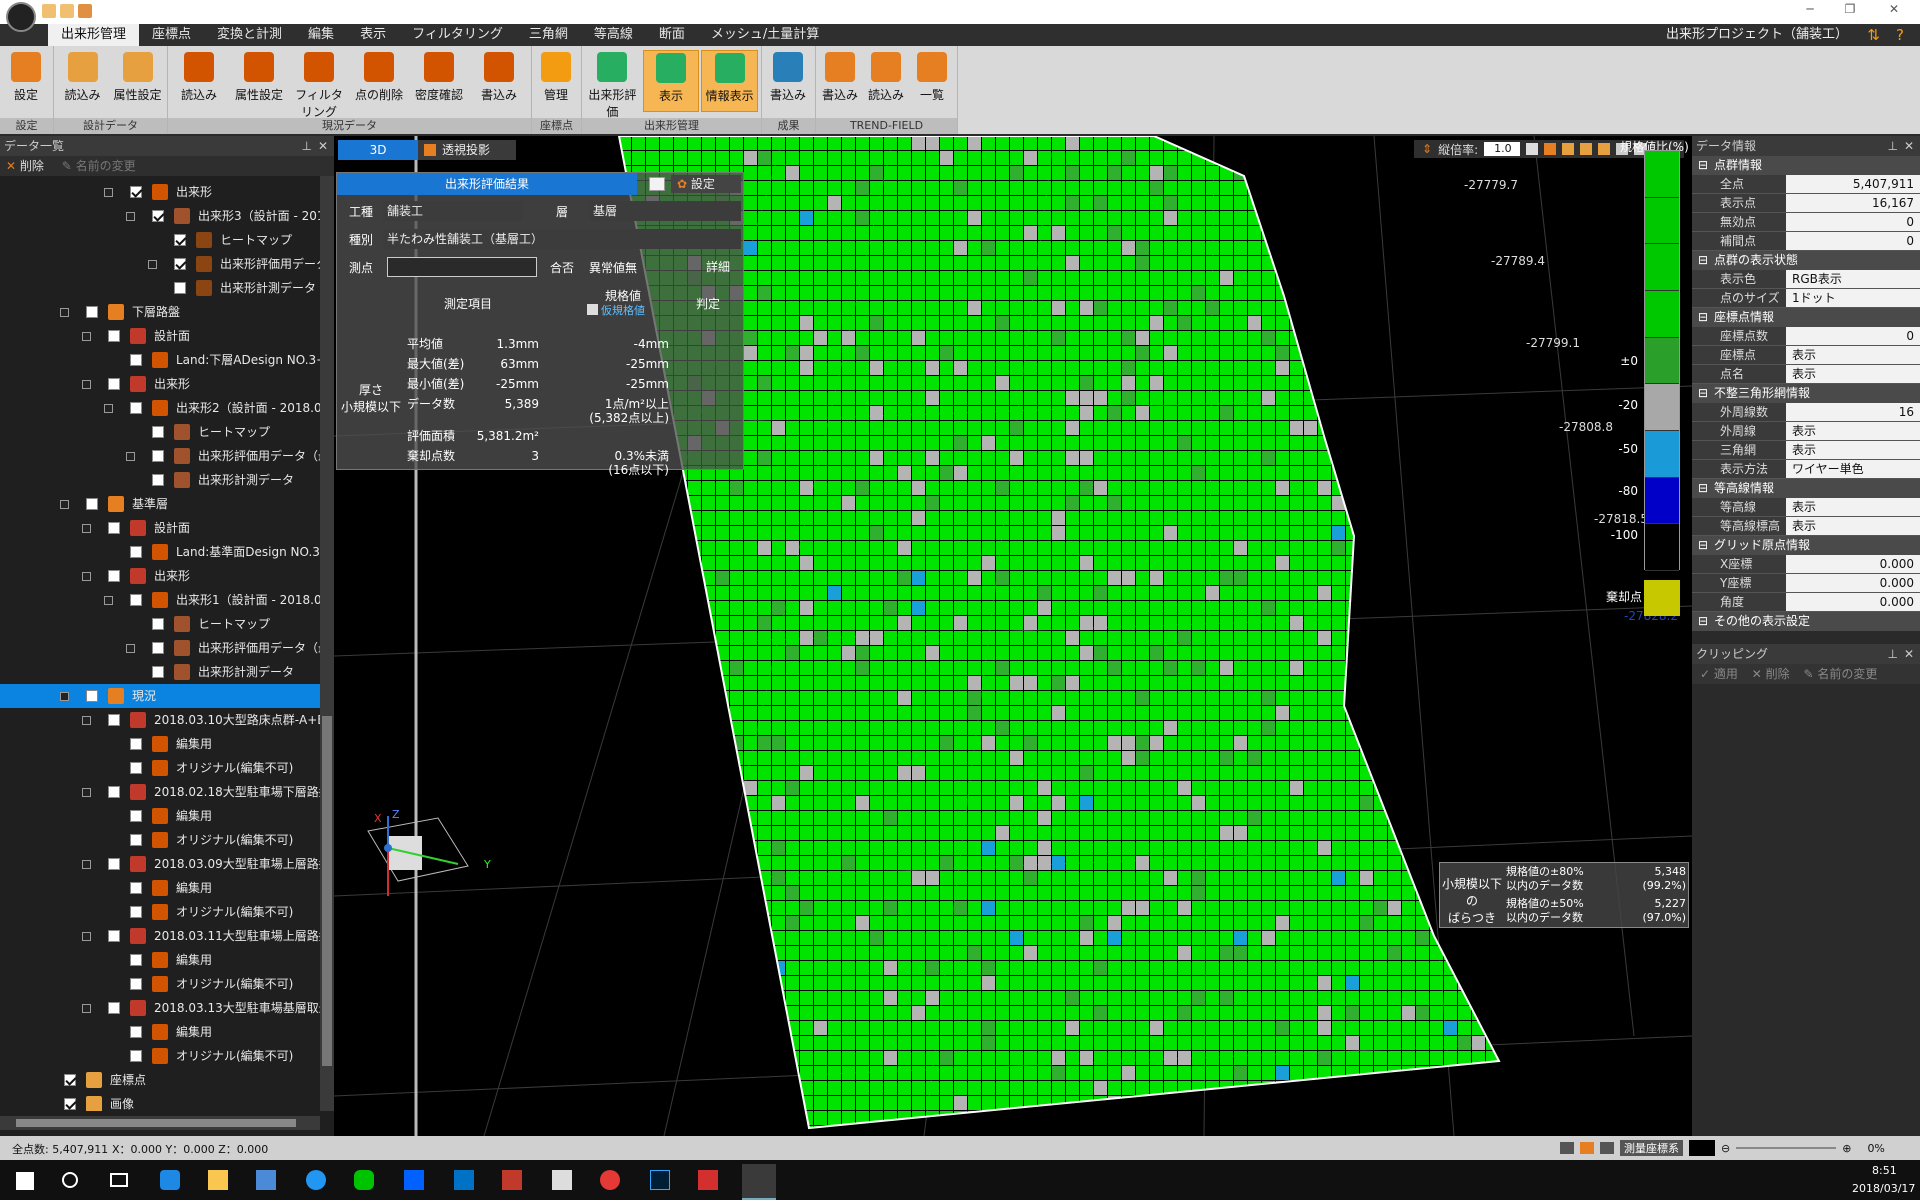 The image size is (1920, 1200). Describe the element at coordinates (119, 1180) in the screenshot. I see `task-view-icon` at that location.